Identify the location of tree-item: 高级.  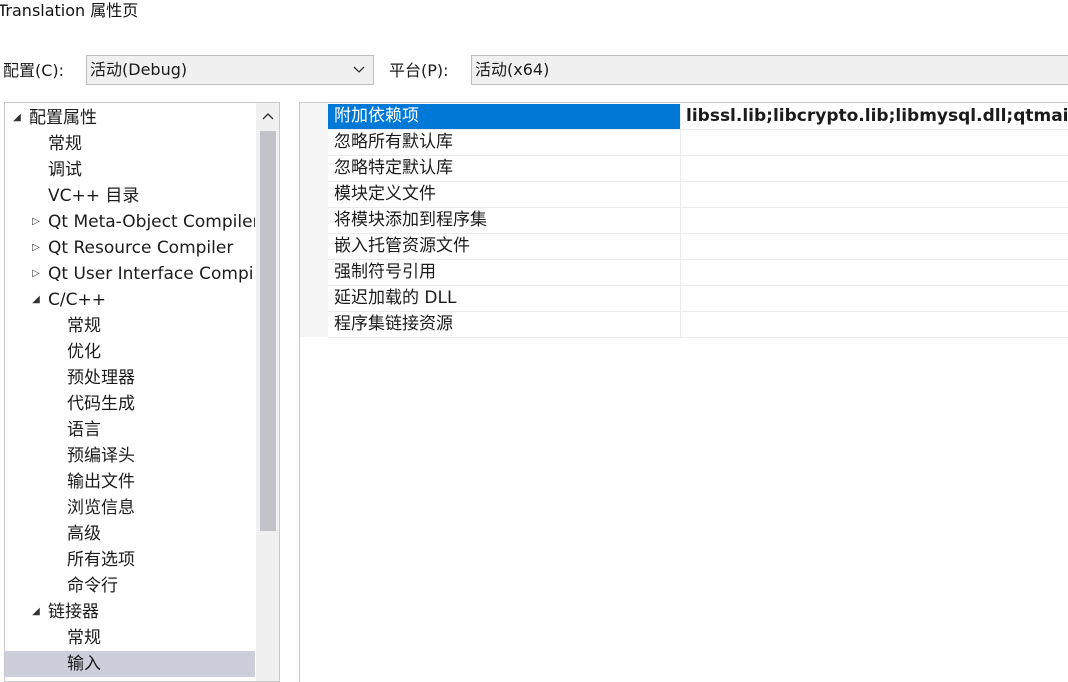
(130, 534).